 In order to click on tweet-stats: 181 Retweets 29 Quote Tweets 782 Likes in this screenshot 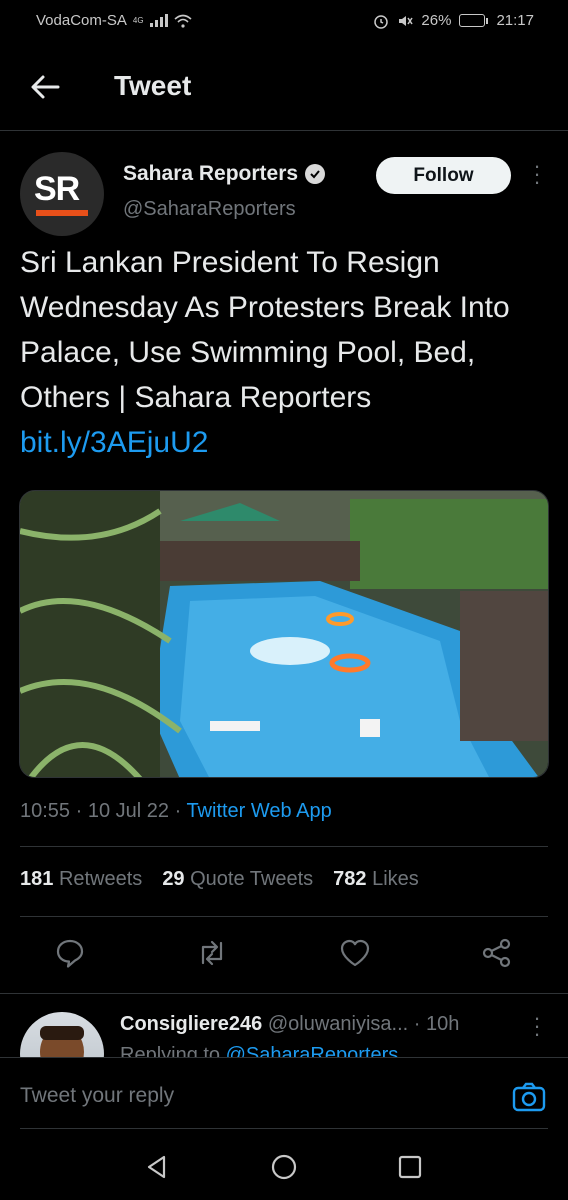, I will do `click(219, 879)`.